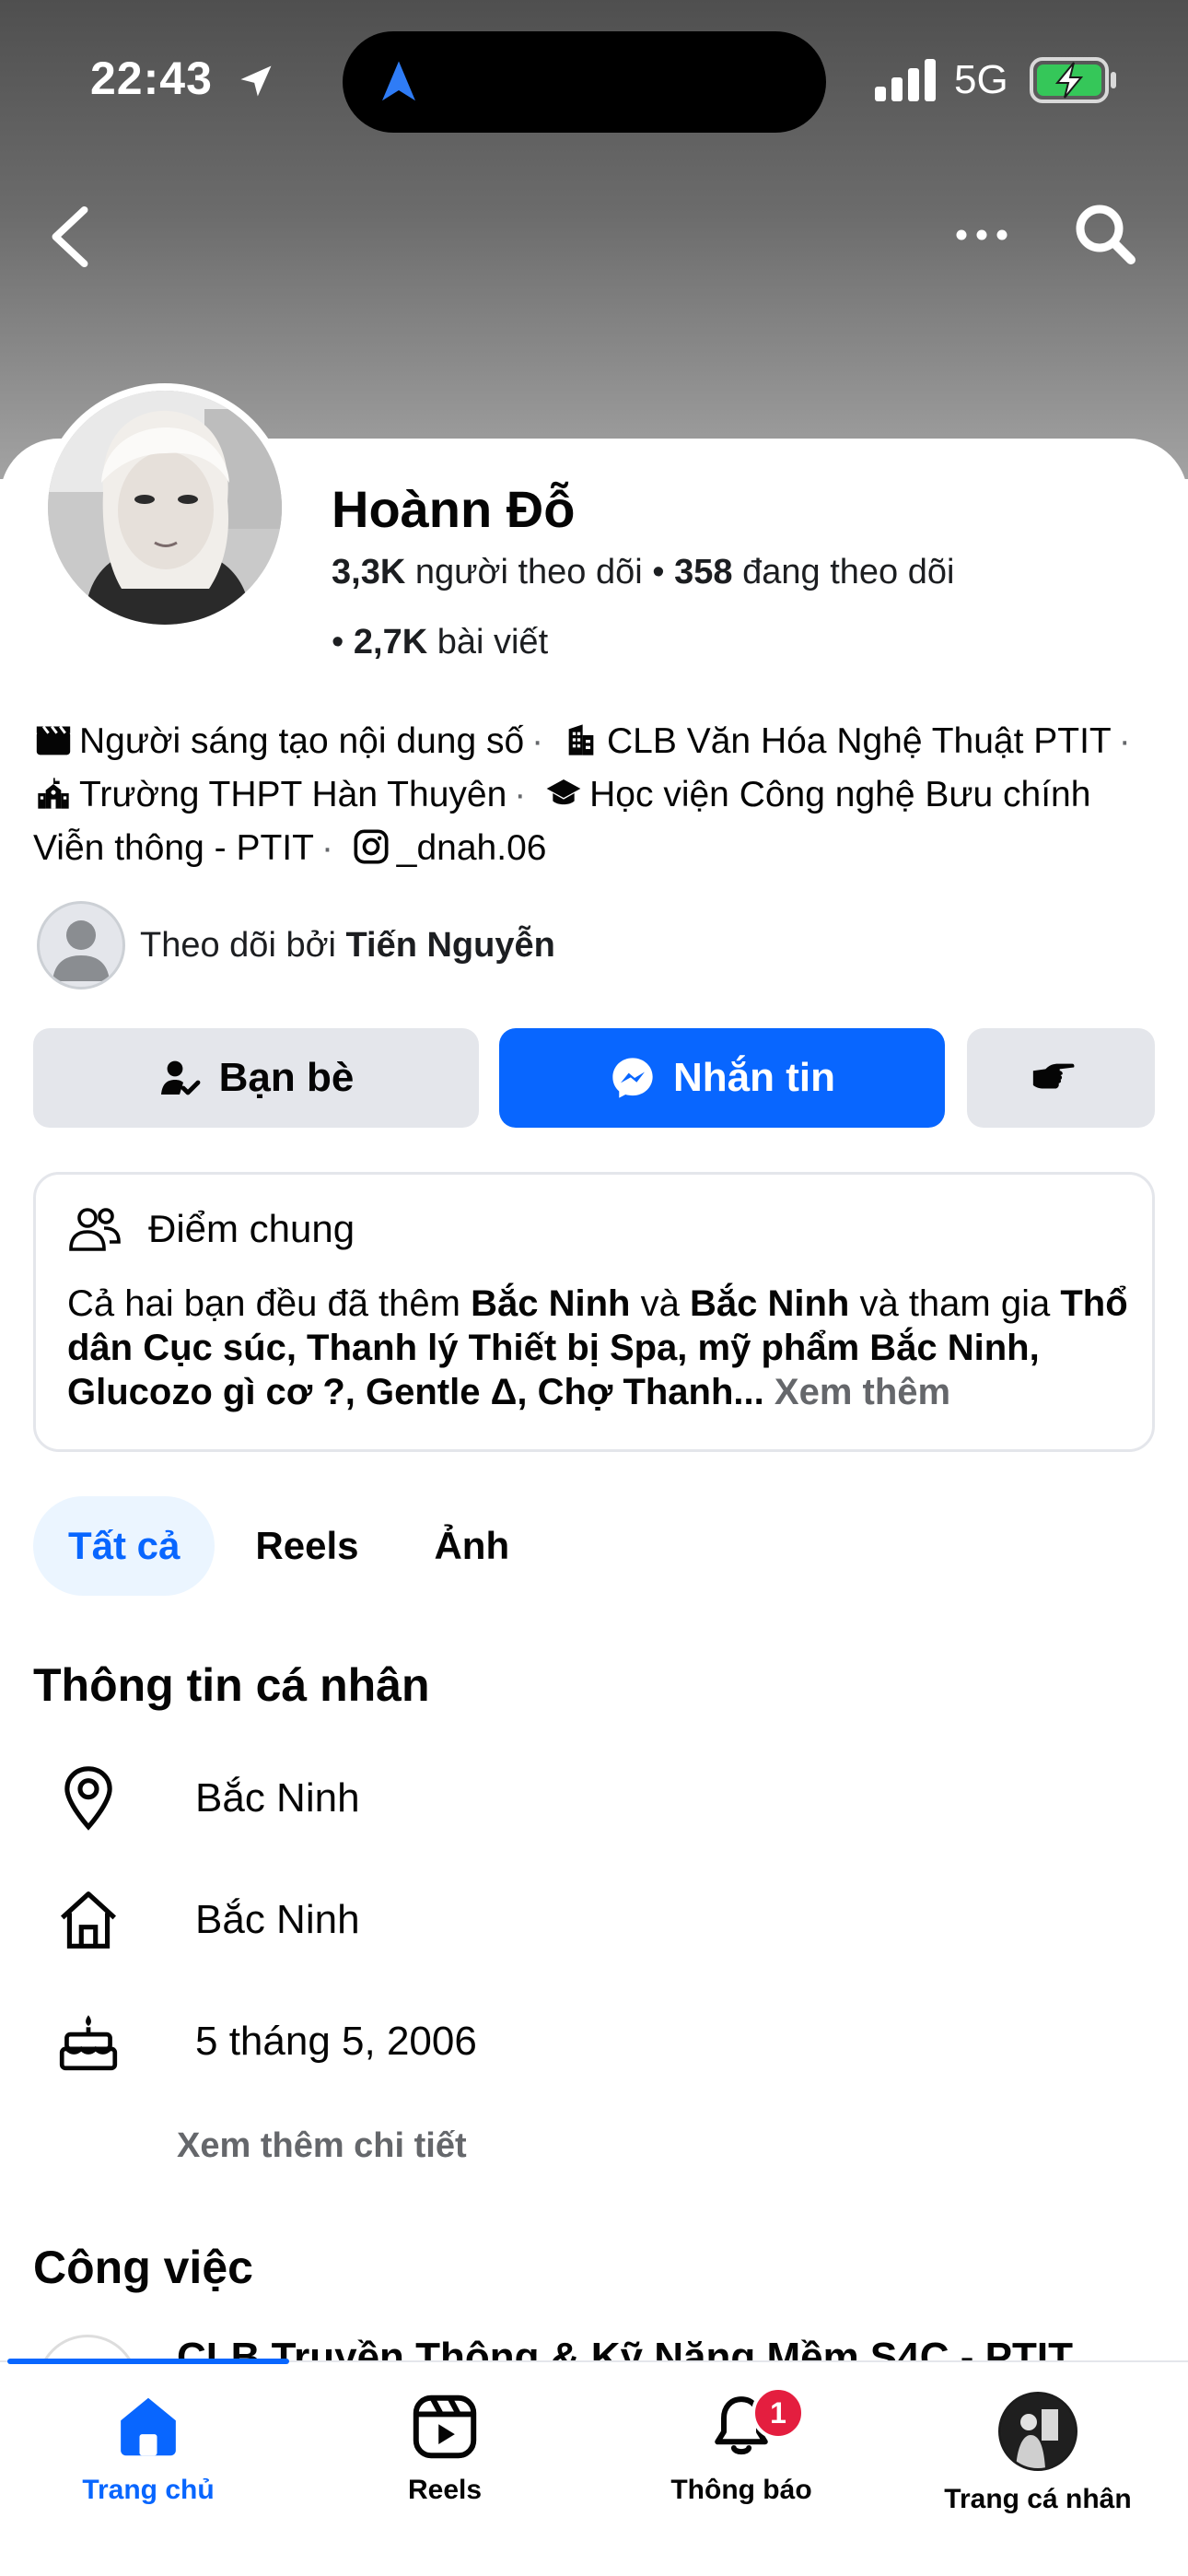 The image size is (1188, 2576). What do you see at coordinates (151, 78) in the screenshot?
I see `status-time: 22:43` at bounding box center [151, 78].